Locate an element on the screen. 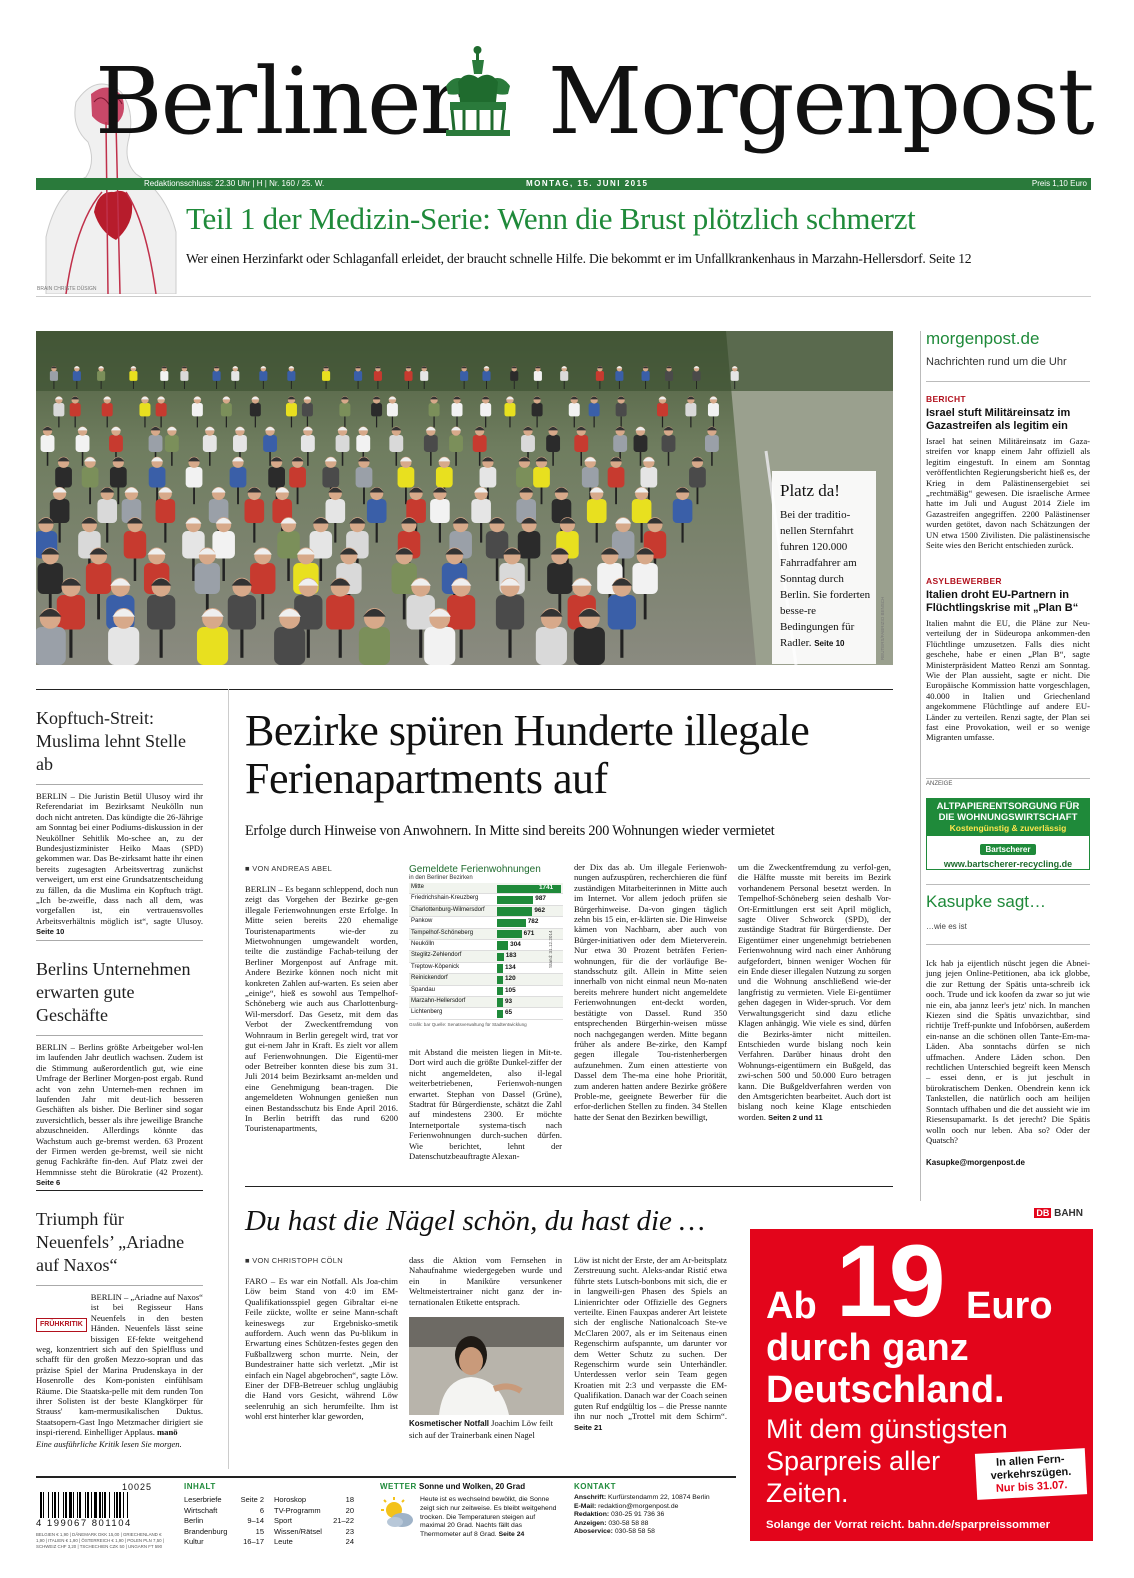 The width and height of the screenshot is (1134, 1578). site-link: morgenpost.de is located at coordinates (982, 339).